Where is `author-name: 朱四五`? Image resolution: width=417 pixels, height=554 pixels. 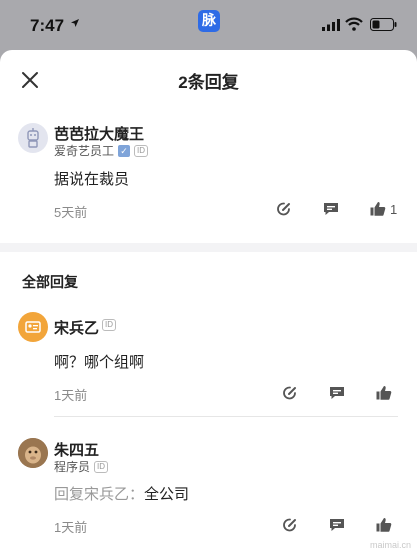
author-name: 朱四五 is located at coordinates (76, 449).